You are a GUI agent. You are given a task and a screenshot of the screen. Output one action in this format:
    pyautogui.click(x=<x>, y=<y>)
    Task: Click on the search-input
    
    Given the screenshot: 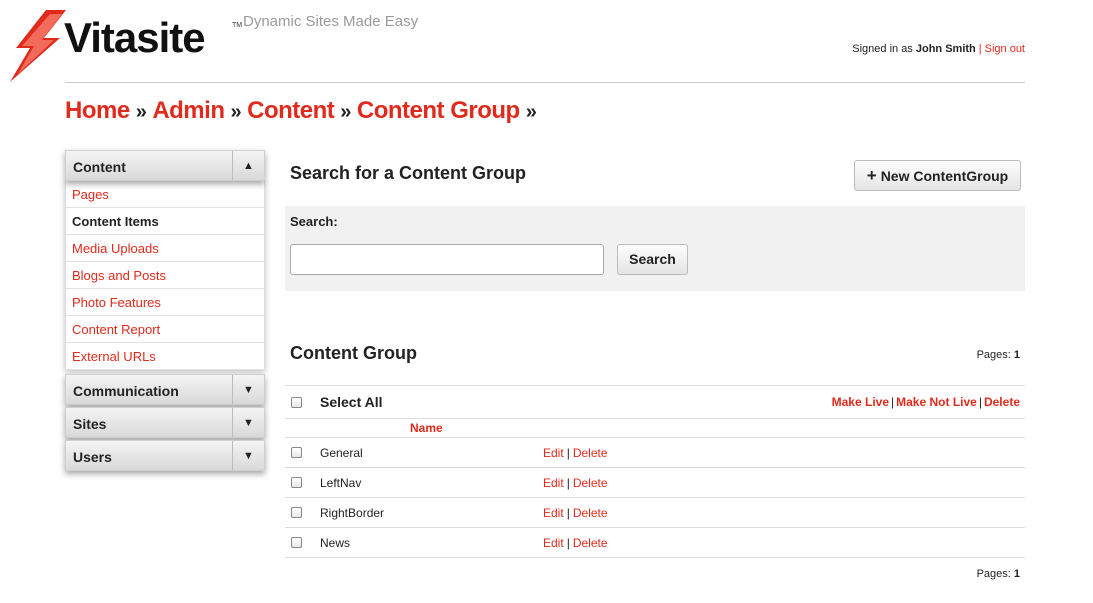 What is the action you would take?
    pyautogui.click(x=447, y=259)
    